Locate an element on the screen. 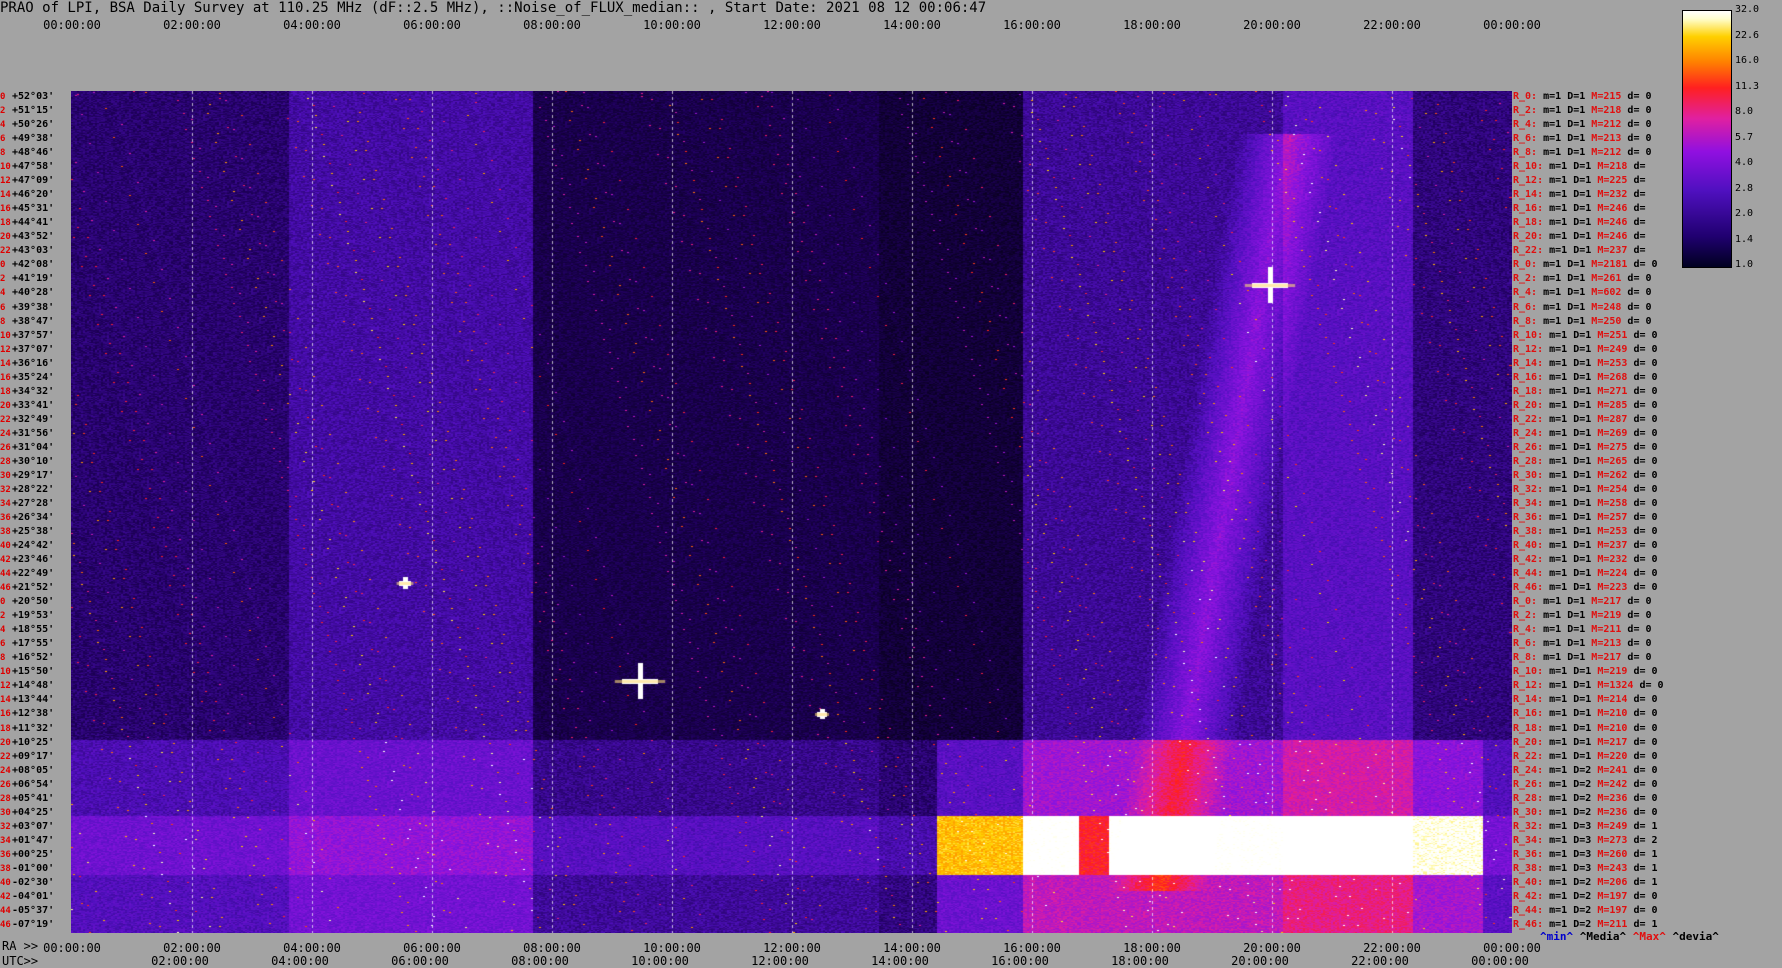  utc-axis-label: UTC>> is located at coordinates (20, 961).